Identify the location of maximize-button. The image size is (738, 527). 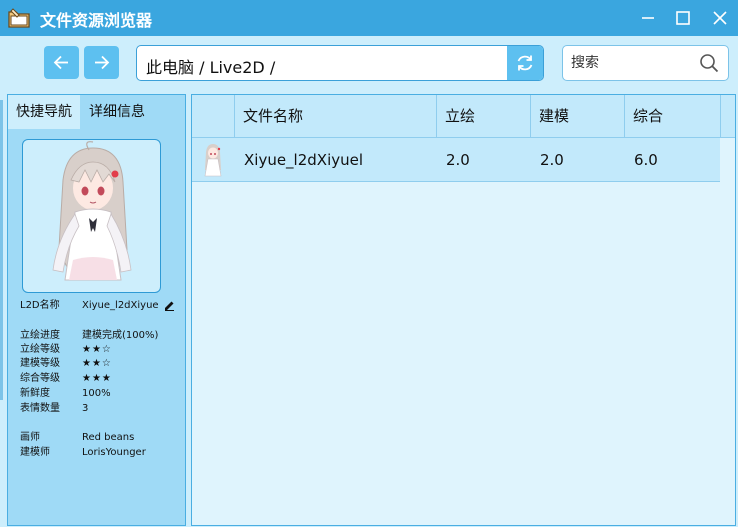
(683, 18).